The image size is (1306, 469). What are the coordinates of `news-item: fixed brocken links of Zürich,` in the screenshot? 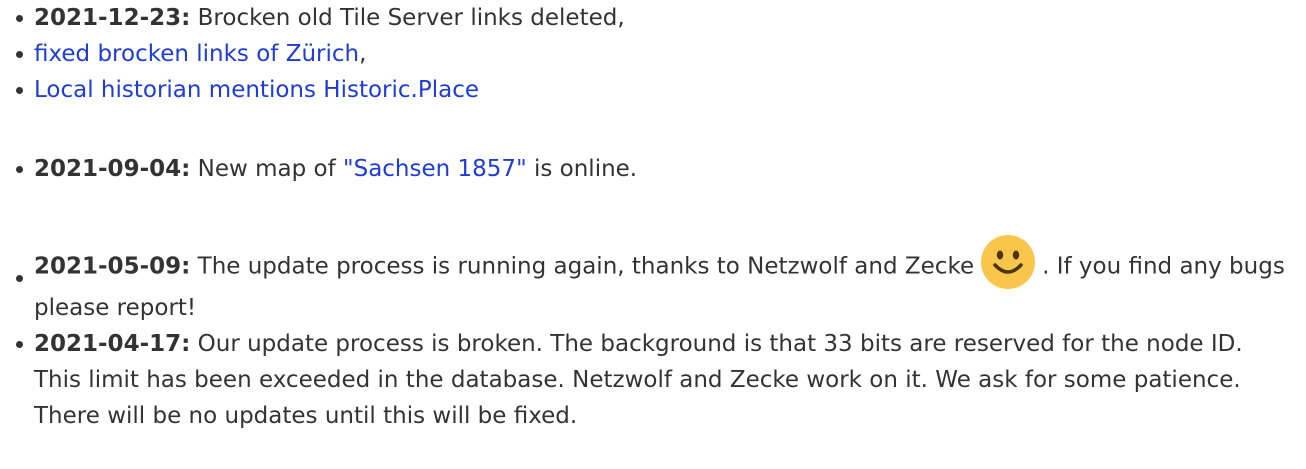 It's located at (655, 54).